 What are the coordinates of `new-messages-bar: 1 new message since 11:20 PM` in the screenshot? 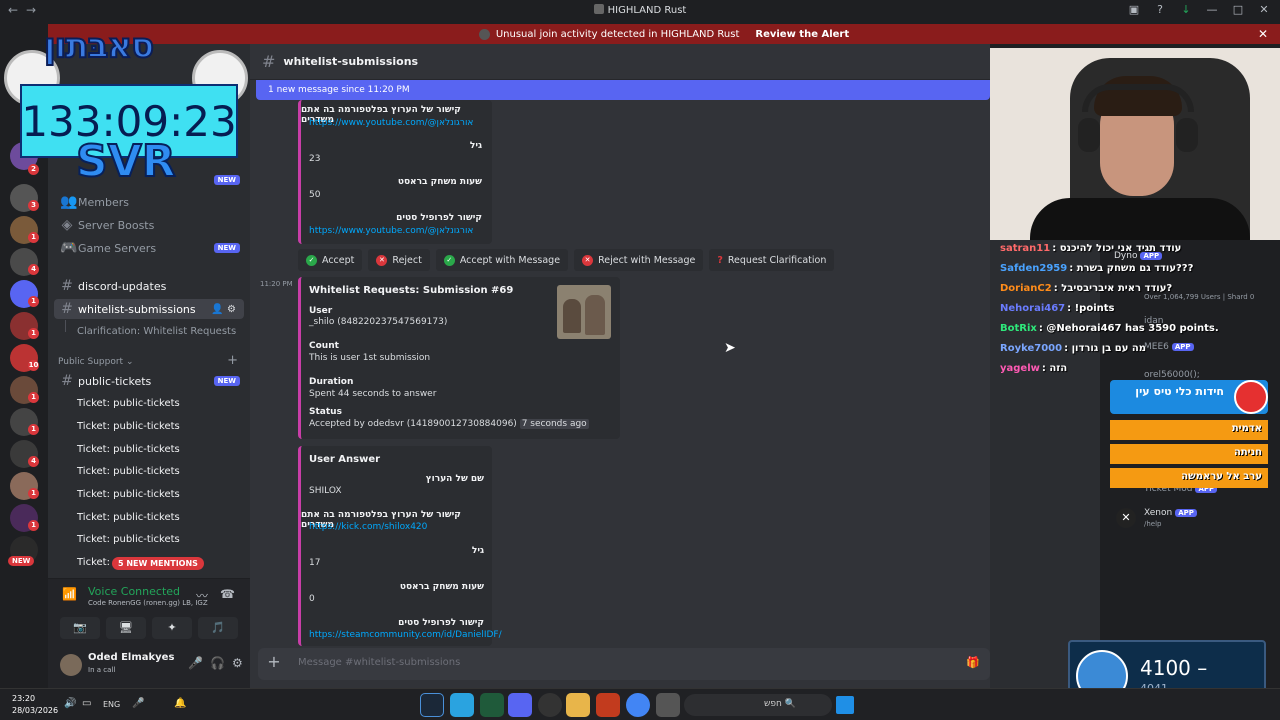 It's located at (623, 90).